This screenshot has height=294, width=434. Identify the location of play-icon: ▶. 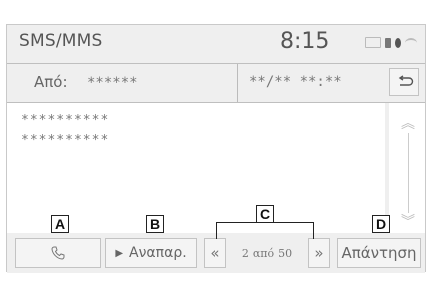
(119, 253).